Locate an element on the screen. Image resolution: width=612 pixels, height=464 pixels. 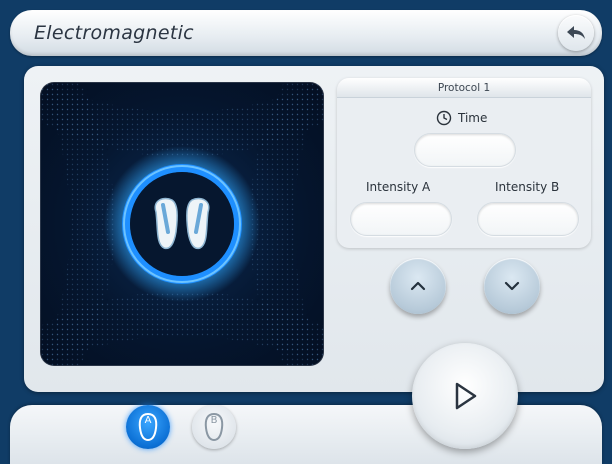
time-label: Time is located at coordinates (473, 118).